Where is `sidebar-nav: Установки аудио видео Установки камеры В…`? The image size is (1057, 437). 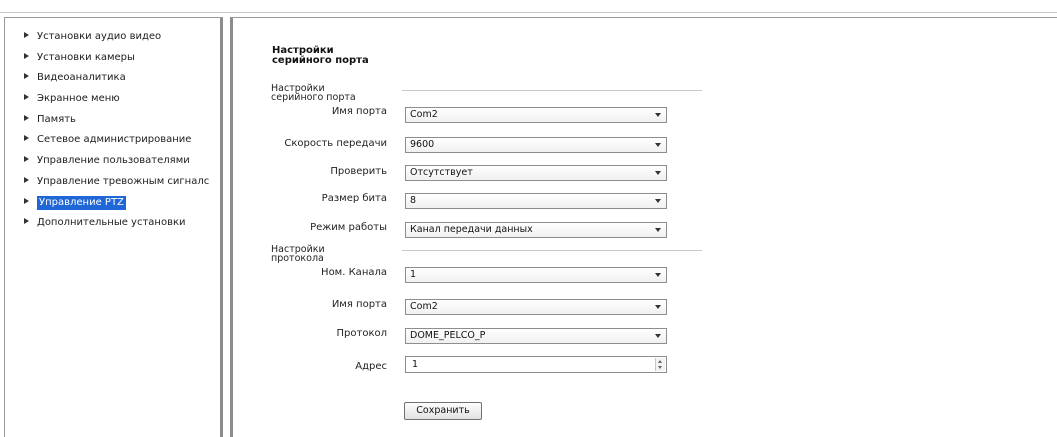
sidebar-nav: Установки аудио видео Установки камеры В… is located at coordinates (116, 130).